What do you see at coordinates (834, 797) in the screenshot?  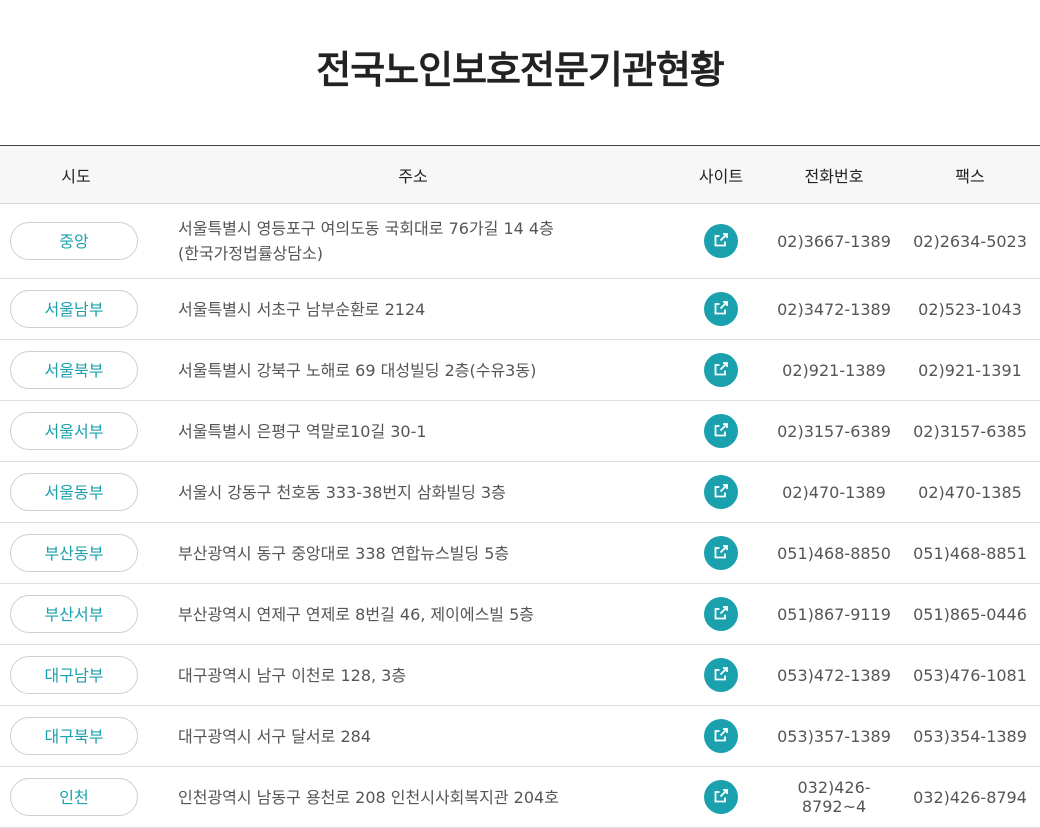 I see `phone-cell: 032)426-8792~4` at bounding box center [834, 797].